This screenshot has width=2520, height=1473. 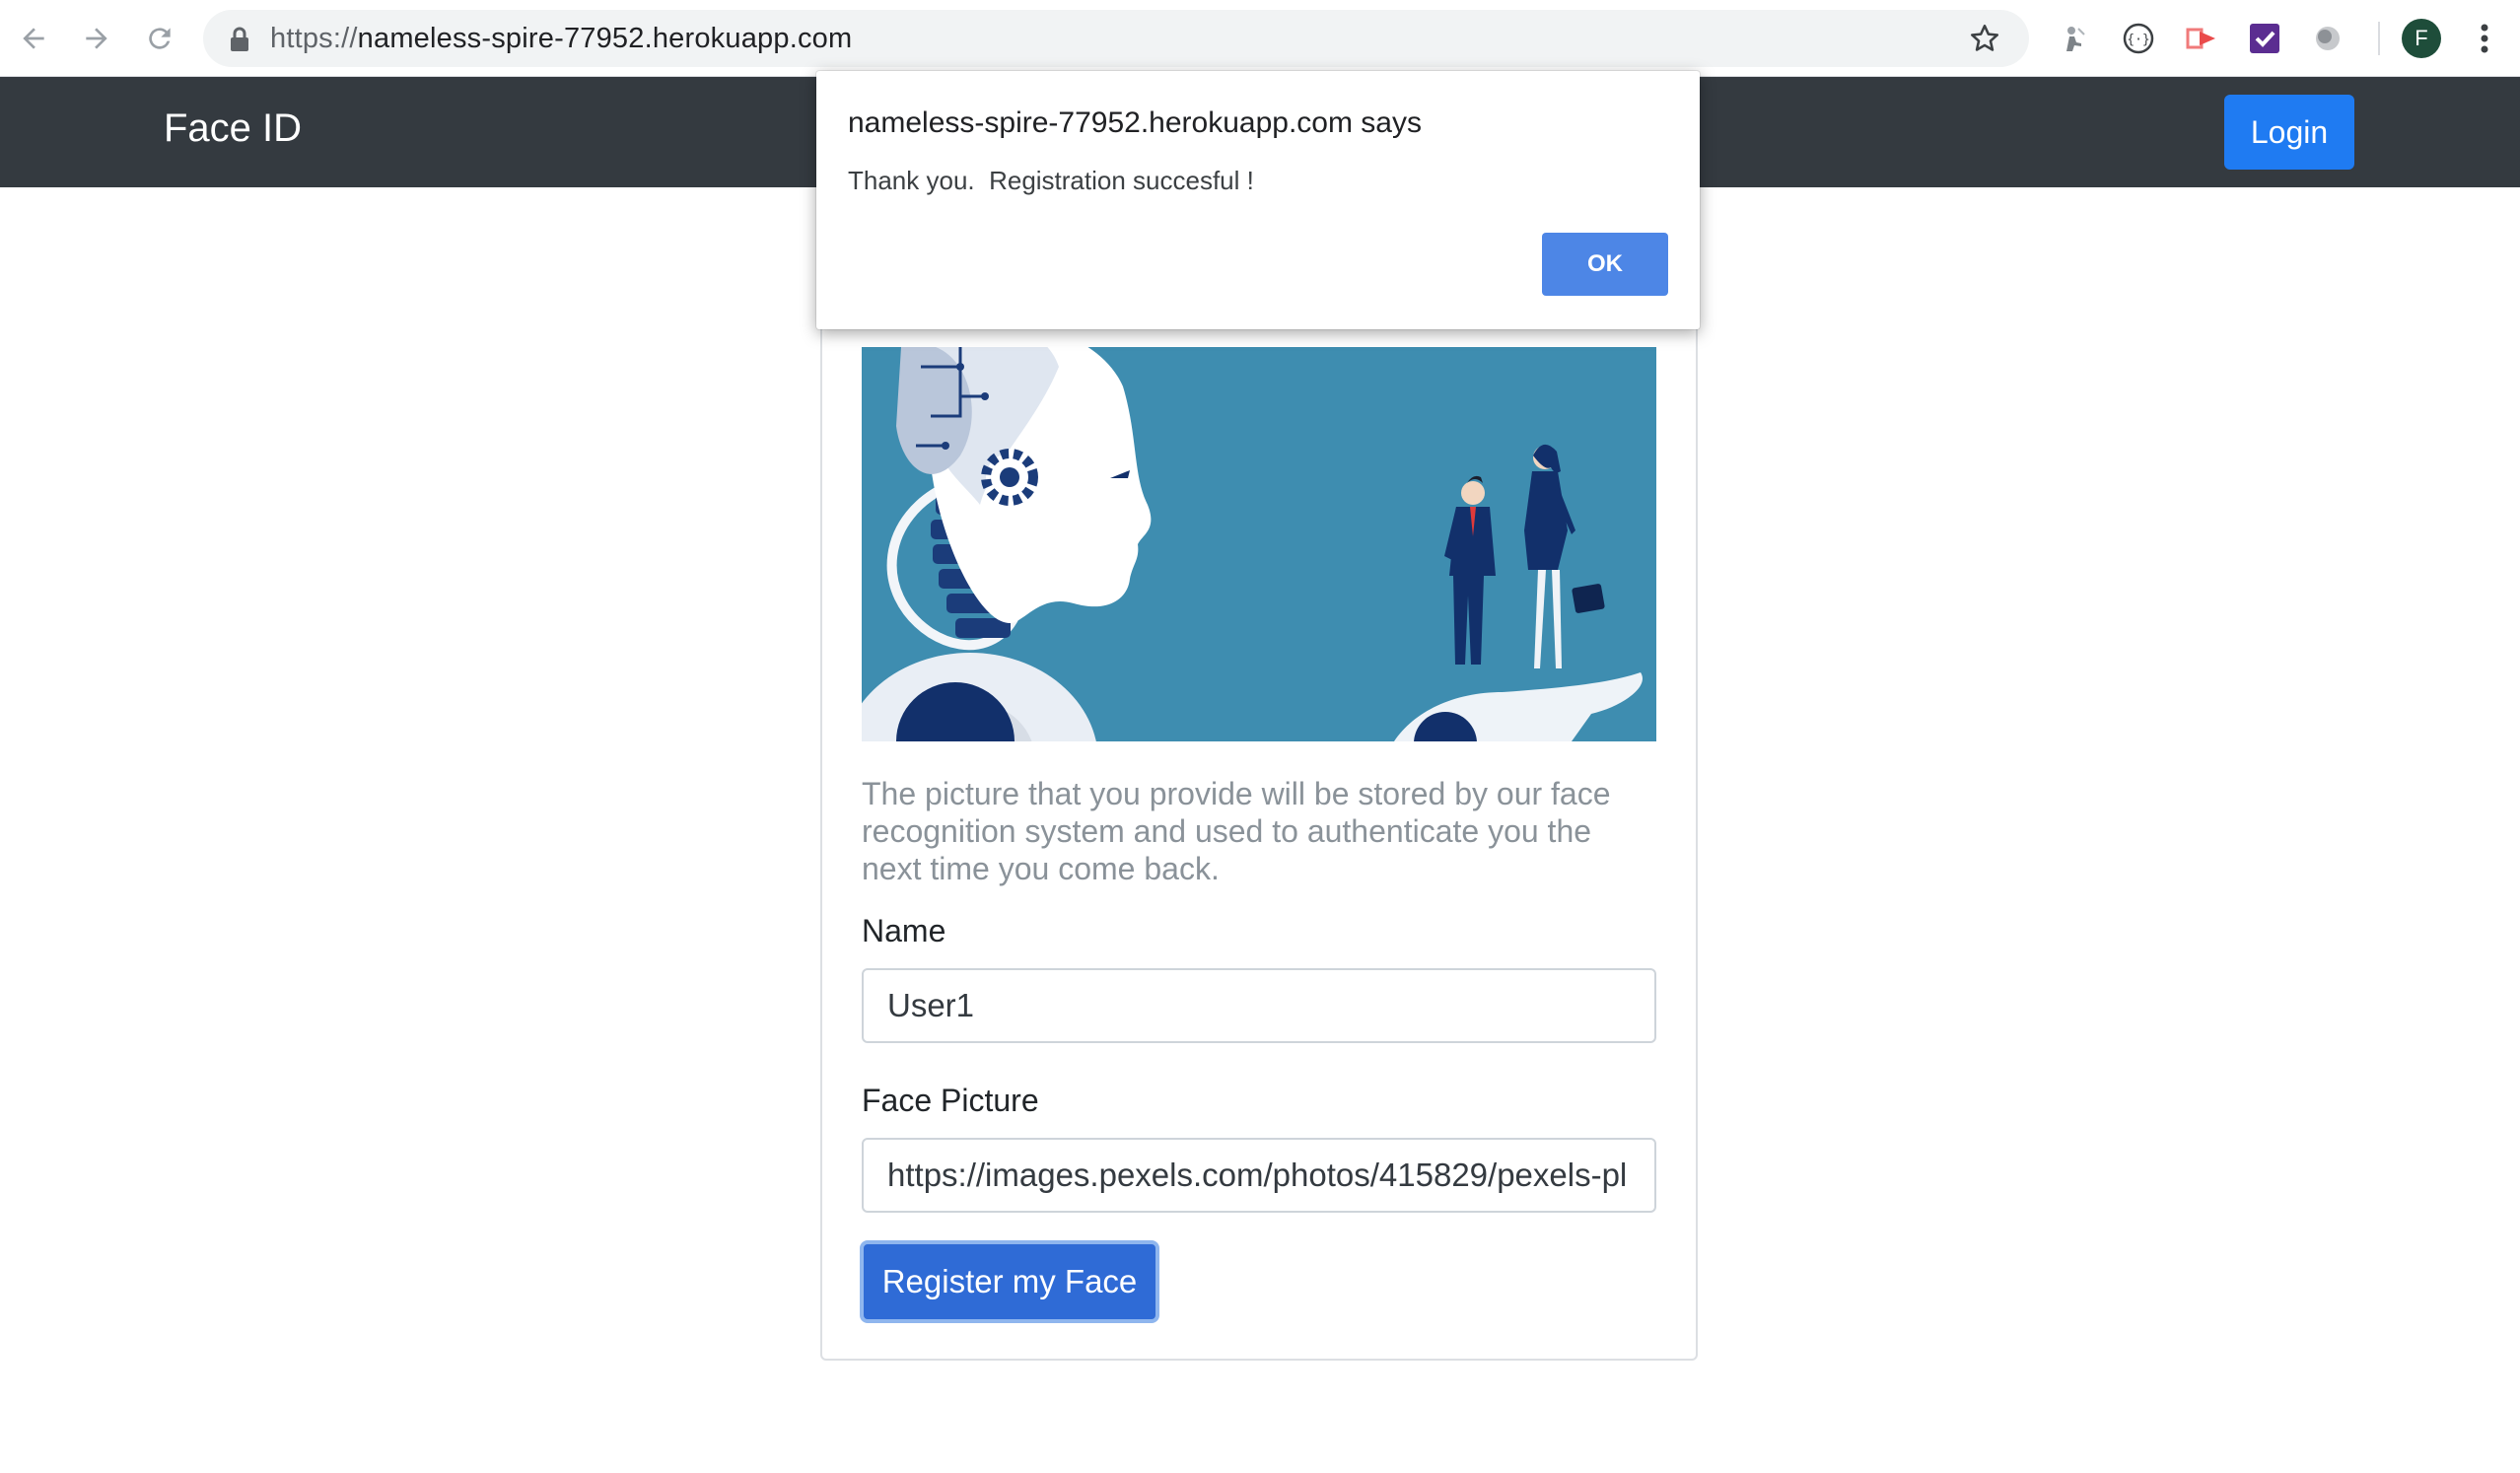 What do you see at coordinates (2201, 38) in the screenshot?
I see `extension-cast-icon` at bounding box center [2201, 38].